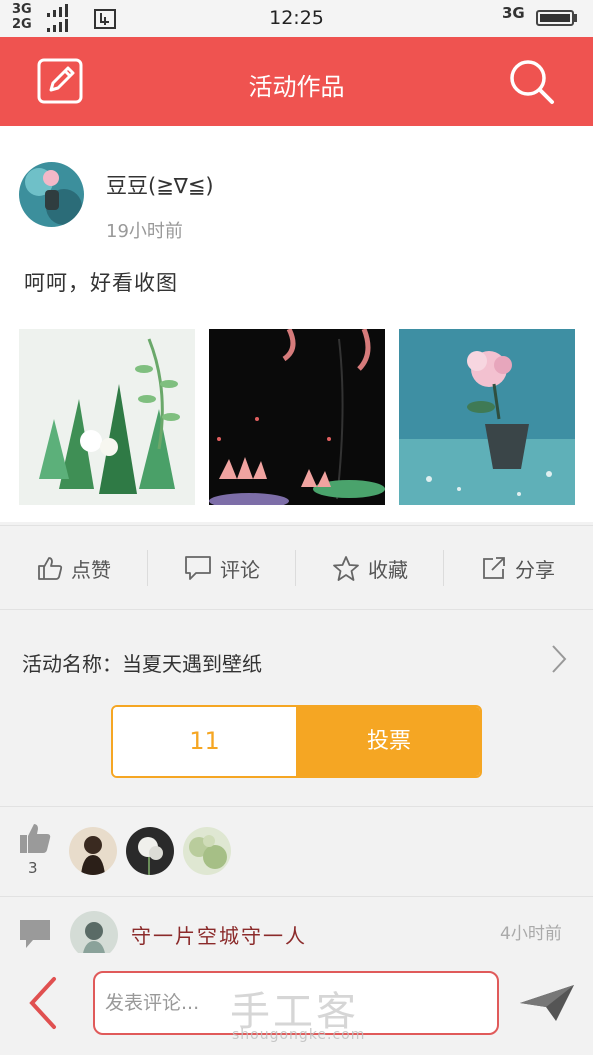 This screenshot has width=593, height=1055. I want to click on send-icon, so click(547, 1003).